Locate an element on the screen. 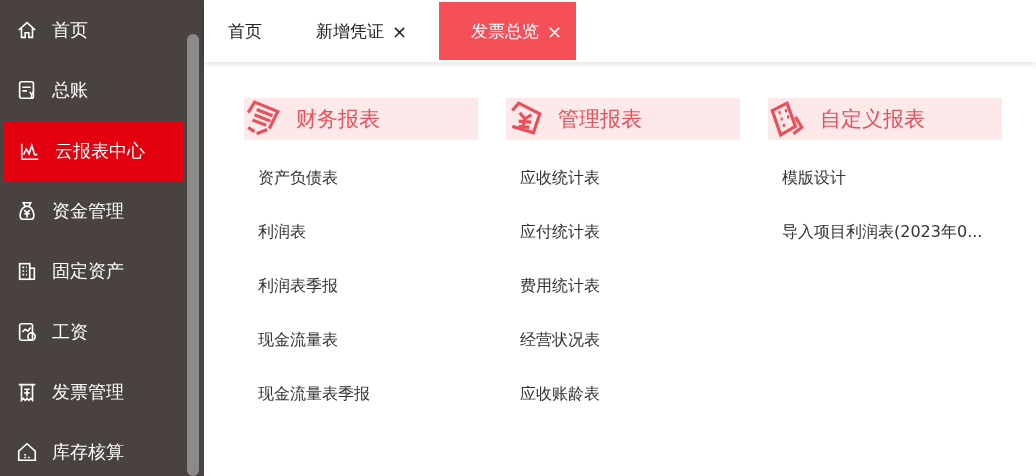 Image resolution: width=1036 pixels, height=476 pixels. section-header: 管理报表 is located at coordinates (623, 119).